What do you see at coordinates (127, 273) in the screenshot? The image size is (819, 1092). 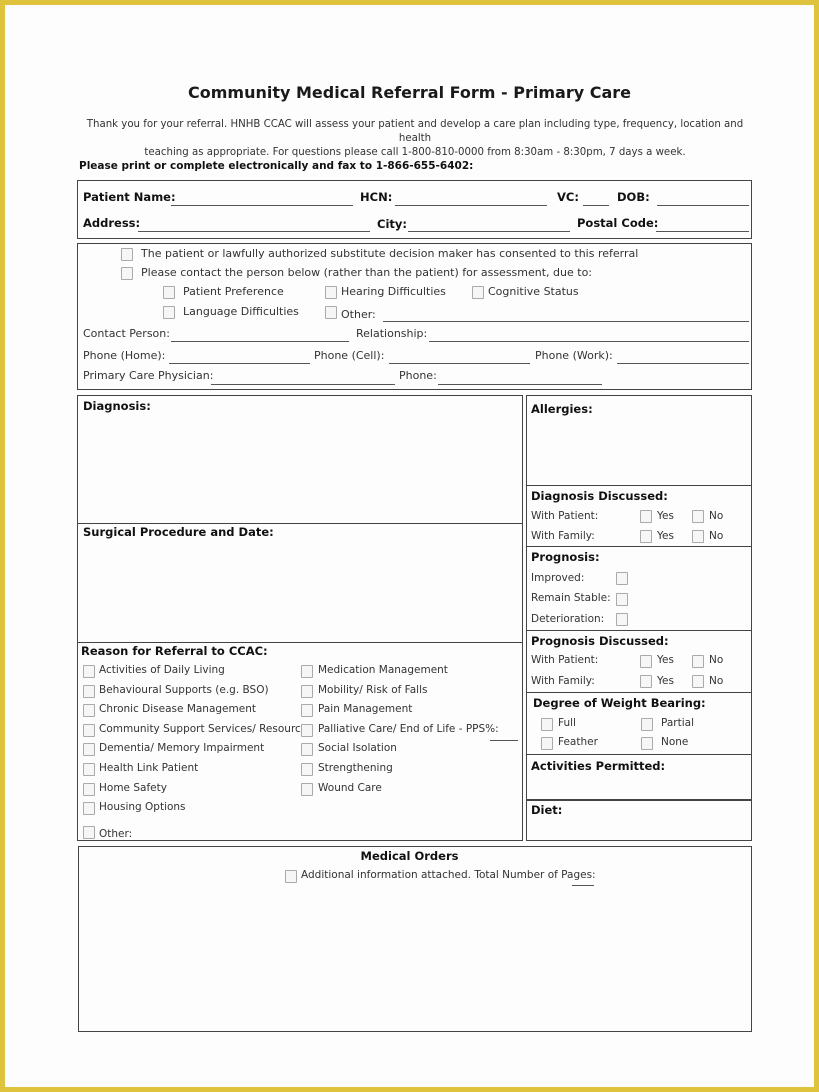 I see `contact-other-checkbox` at bounding box center [127, 273].